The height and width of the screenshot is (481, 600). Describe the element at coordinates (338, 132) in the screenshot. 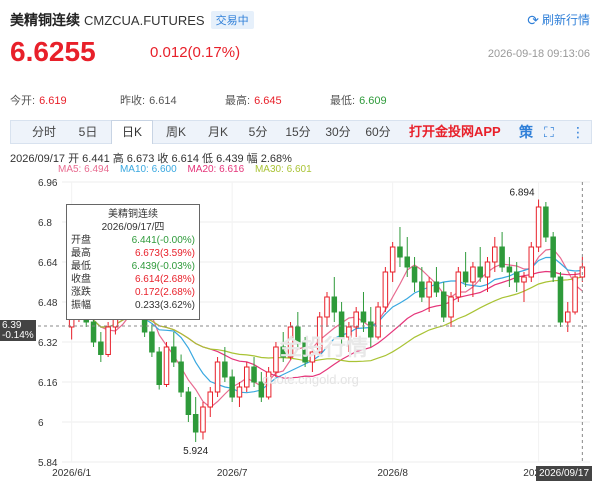

I see `tab-30min: 30分` at that location.